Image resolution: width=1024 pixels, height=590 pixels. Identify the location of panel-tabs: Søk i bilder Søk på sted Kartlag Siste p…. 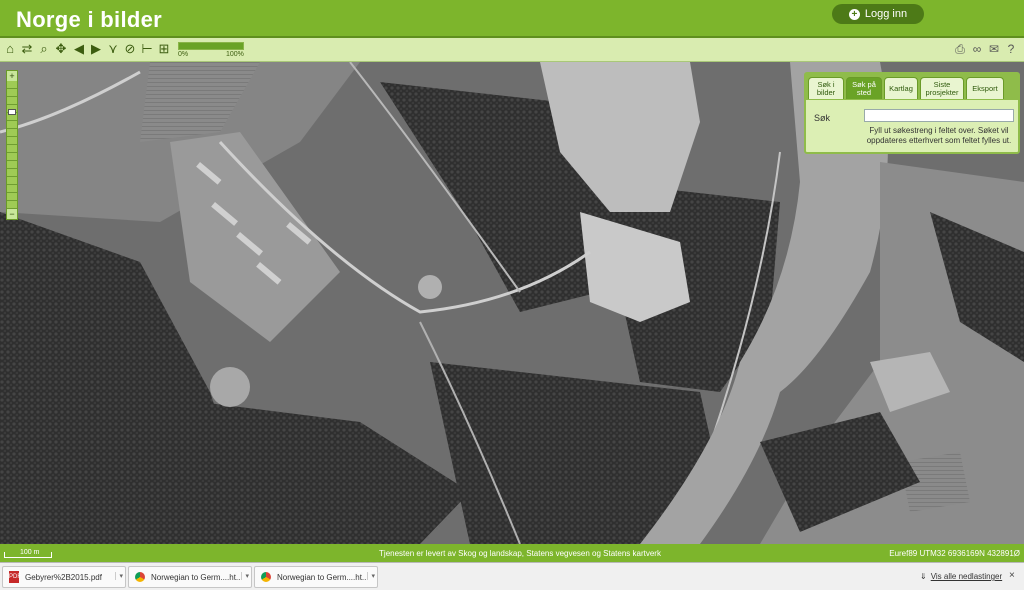
(912, 87).